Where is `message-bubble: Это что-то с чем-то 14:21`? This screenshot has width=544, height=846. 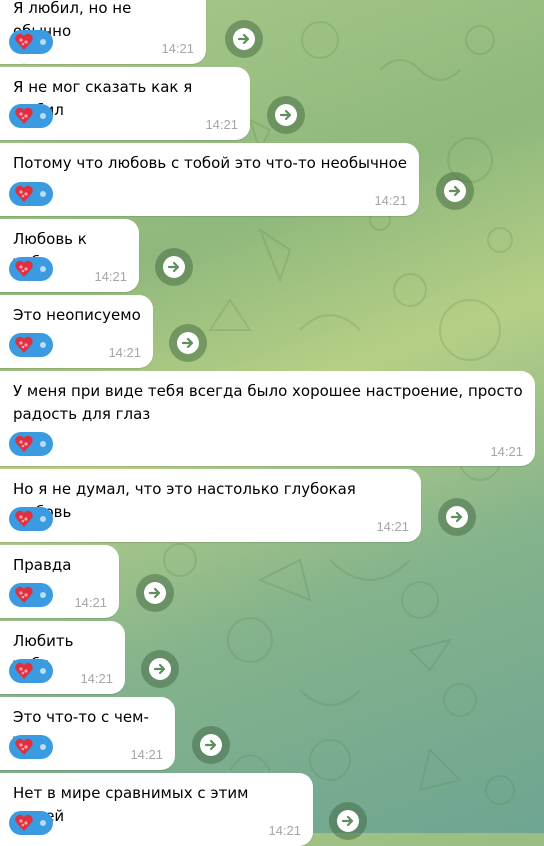 message-bubble: Это что-то с чем-то 14:21 is located at coordinates (87, 733).